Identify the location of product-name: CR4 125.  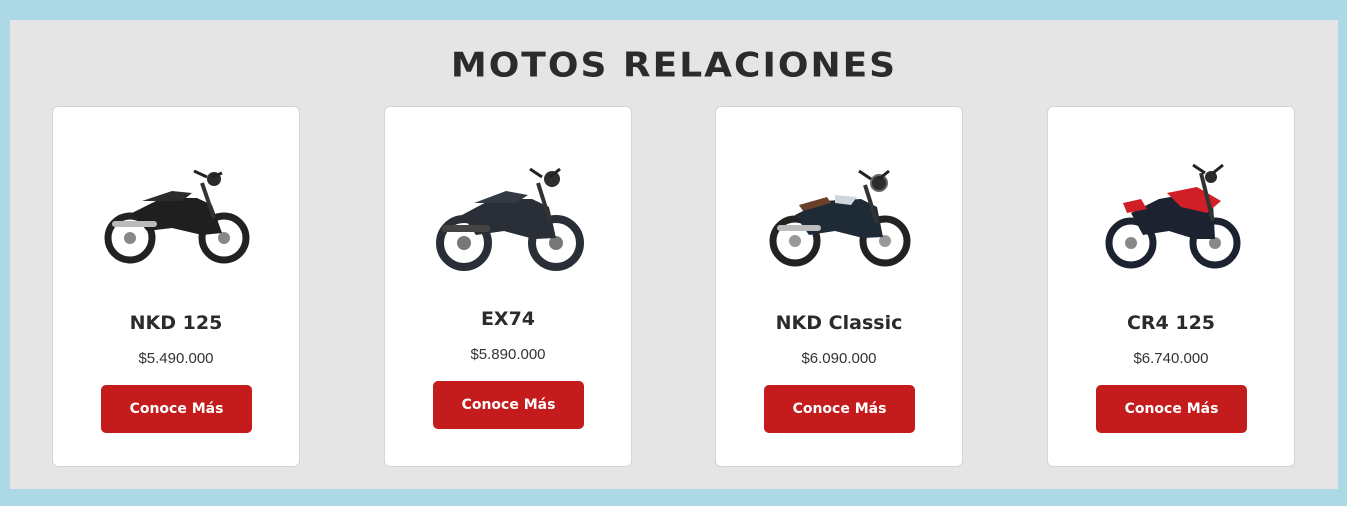
(1171, 323).